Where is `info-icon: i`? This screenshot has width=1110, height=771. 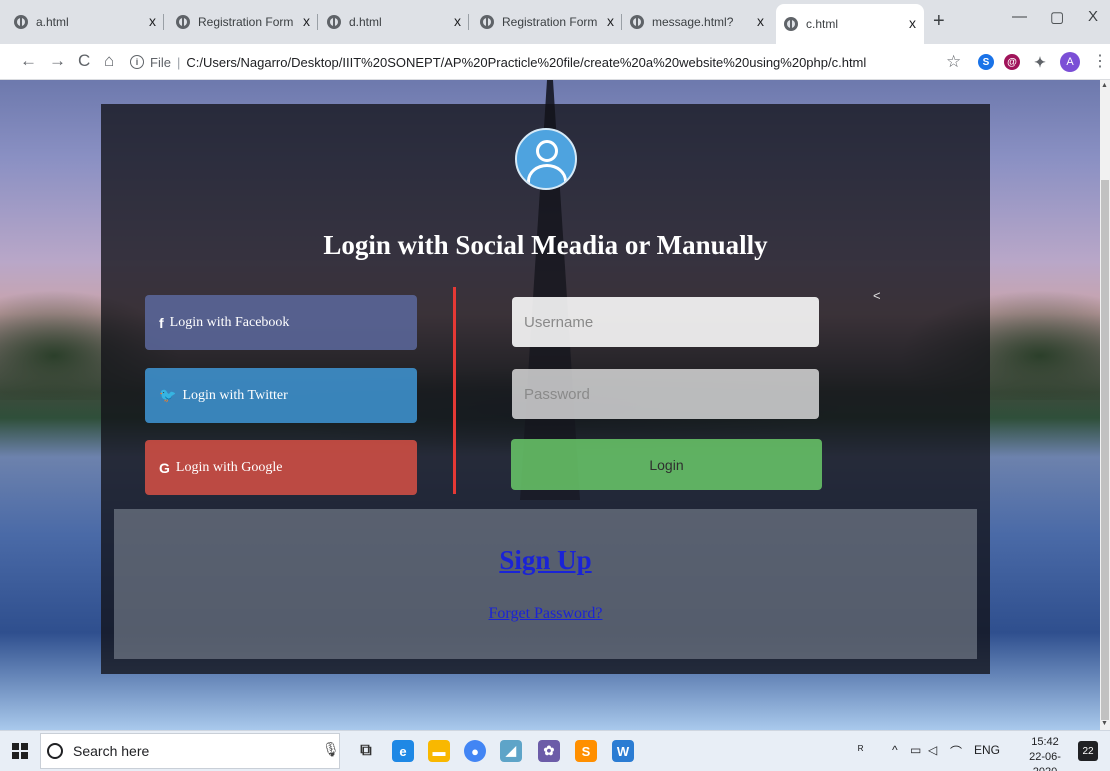
info-icon: i is located at coordinates (137, 62).